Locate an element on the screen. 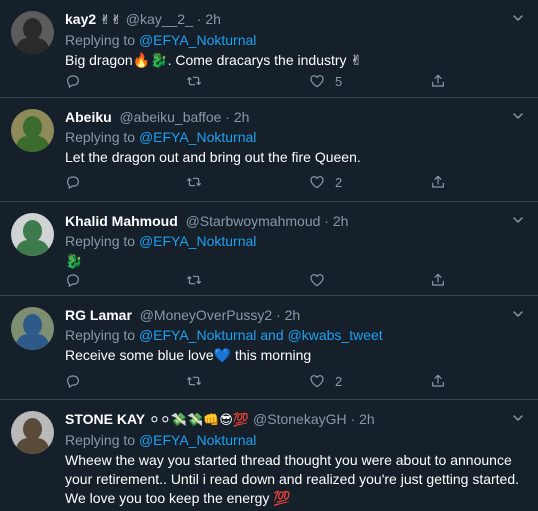  like-count: 5 is located at coordinates (339, 81).